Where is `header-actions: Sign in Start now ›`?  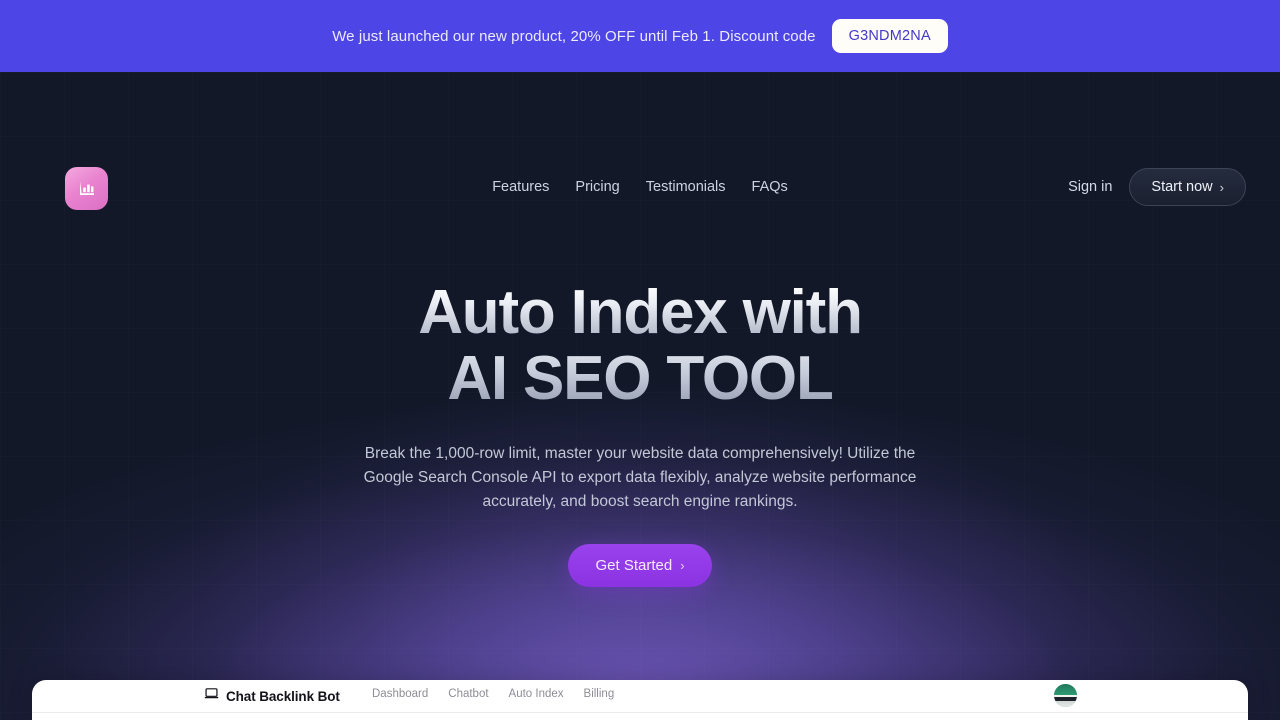
header-actions: Sign in Start now › is located at coordinates (1157, 187).